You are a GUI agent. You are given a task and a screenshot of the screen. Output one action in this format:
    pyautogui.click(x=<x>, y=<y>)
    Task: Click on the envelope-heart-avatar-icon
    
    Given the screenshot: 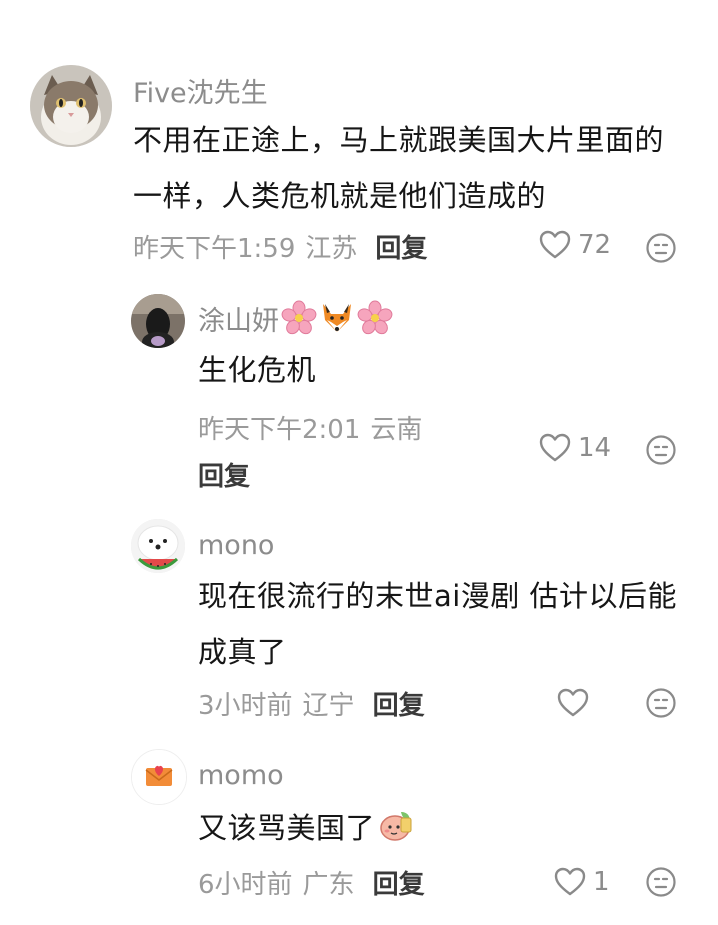 What is the action you would take?
    pyautogui.click(x=159, y=777)
    